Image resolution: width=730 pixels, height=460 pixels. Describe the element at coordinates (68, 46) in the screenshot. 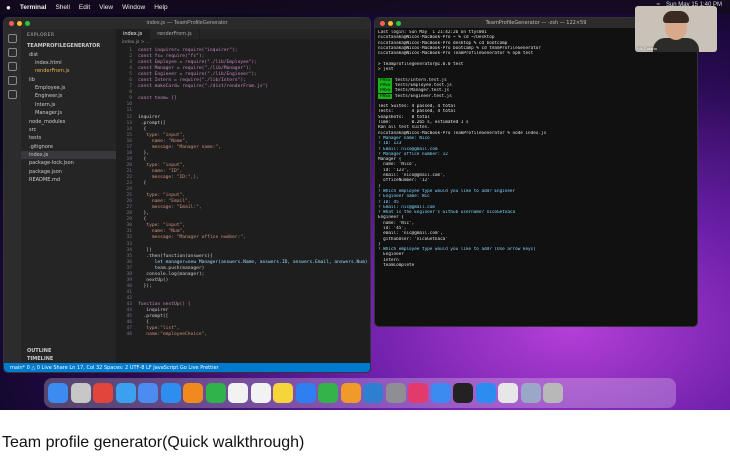

I see `explorer-root: TEAMPROFILEGENERATOR` at that location.